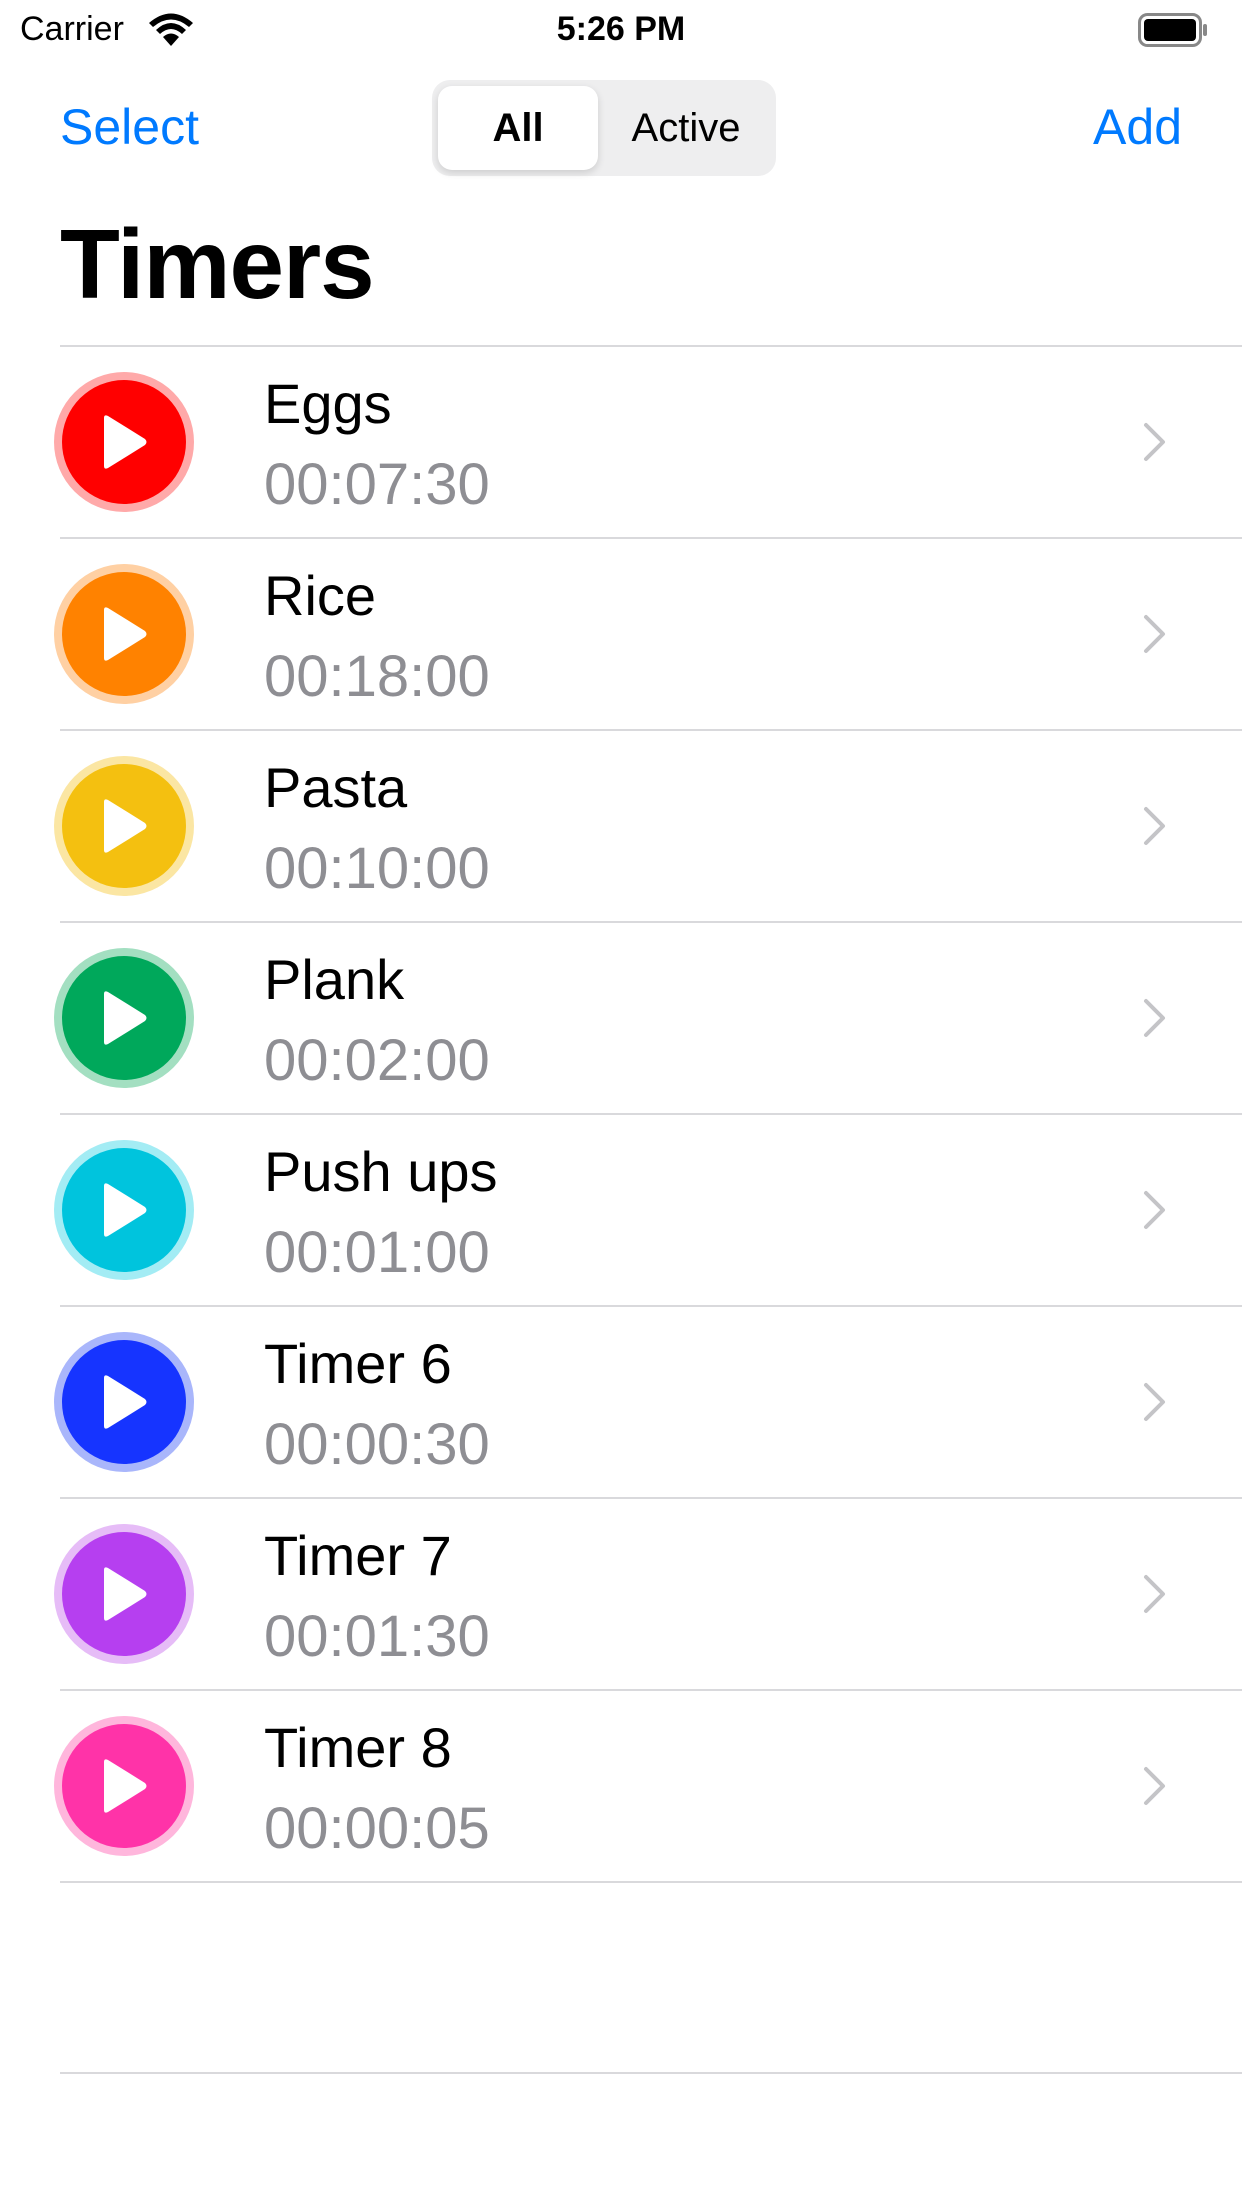  I want to click on timer-duration: 00:02:00, so click(377, 1060).